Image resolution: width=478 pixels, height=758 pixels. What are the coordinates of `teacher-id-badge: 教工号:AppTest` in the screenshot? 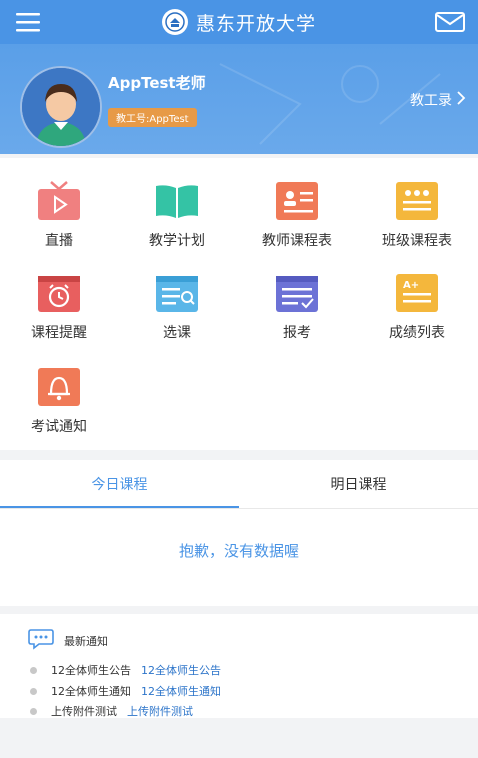 It's located at (152, 117).